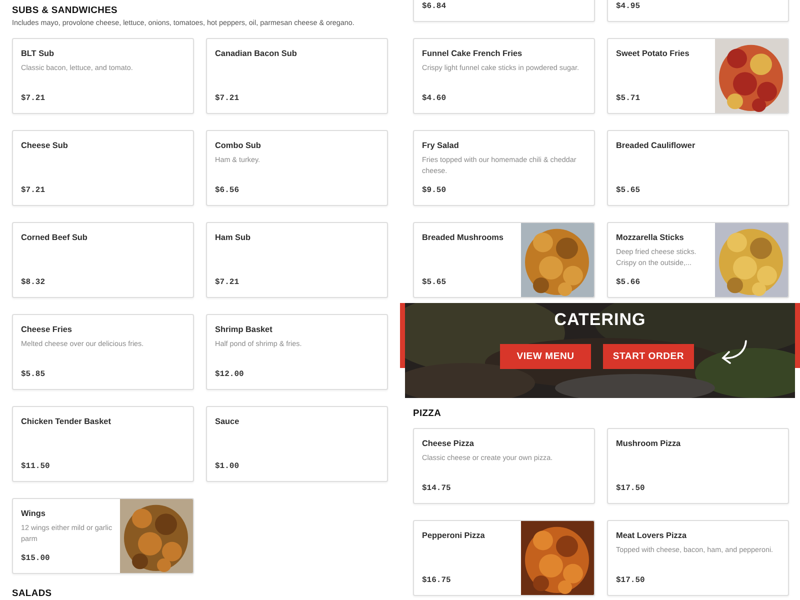 This screenshot has height=600, width=800. Describe the element at coordinates (435, 99) in the screenshot. I see `item-price: $4.60` at that location.